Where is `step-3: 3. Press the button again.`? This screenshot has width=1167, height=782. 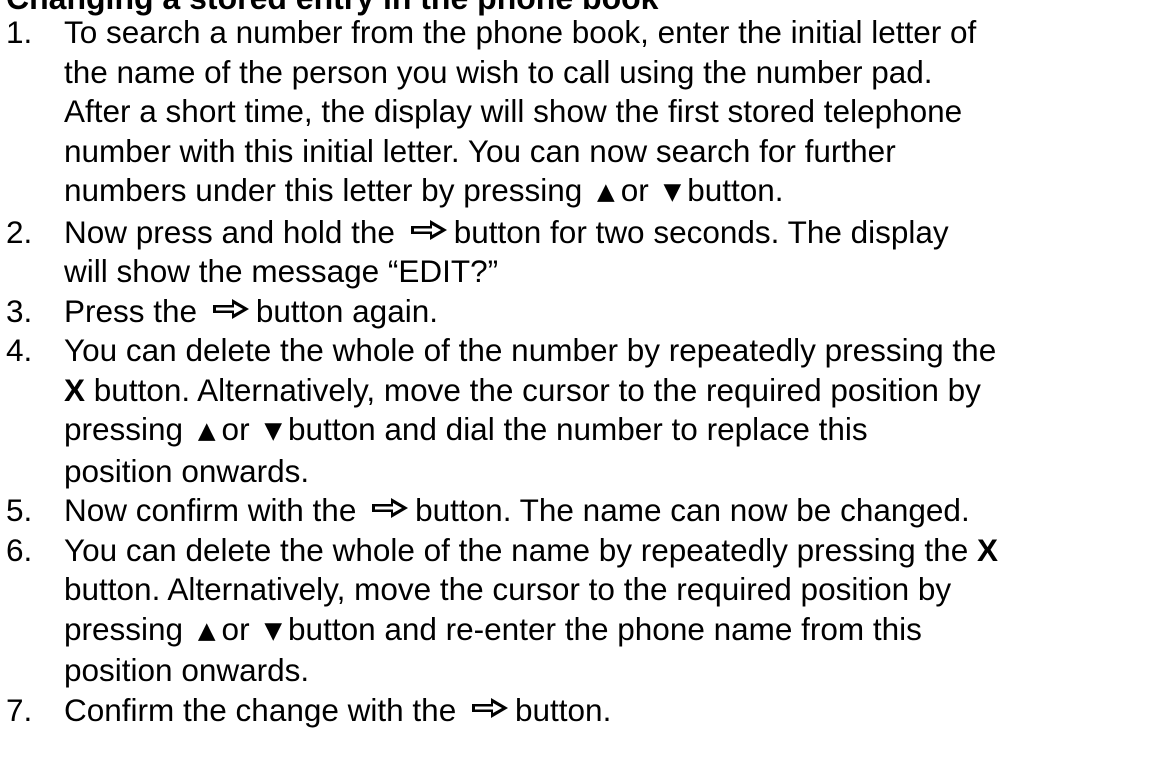 step-3: 3. Press the button again. is located at coordinates (583, 312).